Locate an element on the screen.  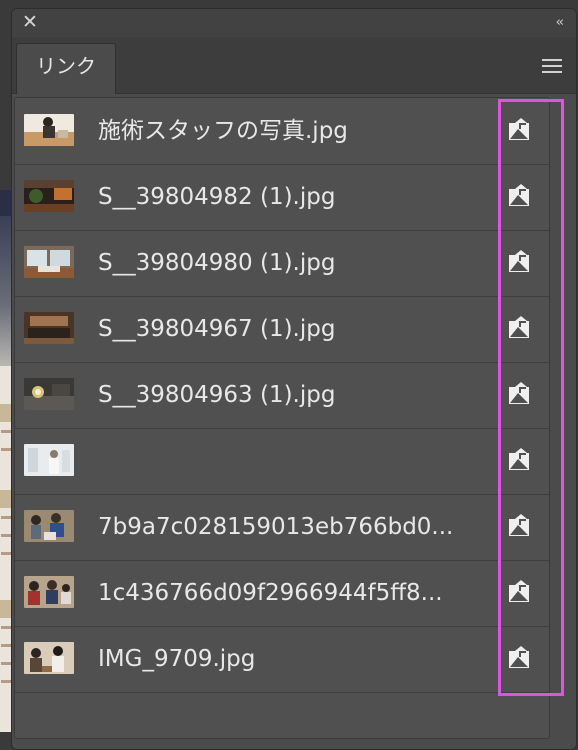
link-row: S__39804967 (1).jpg is located at coordinates (282, 329).